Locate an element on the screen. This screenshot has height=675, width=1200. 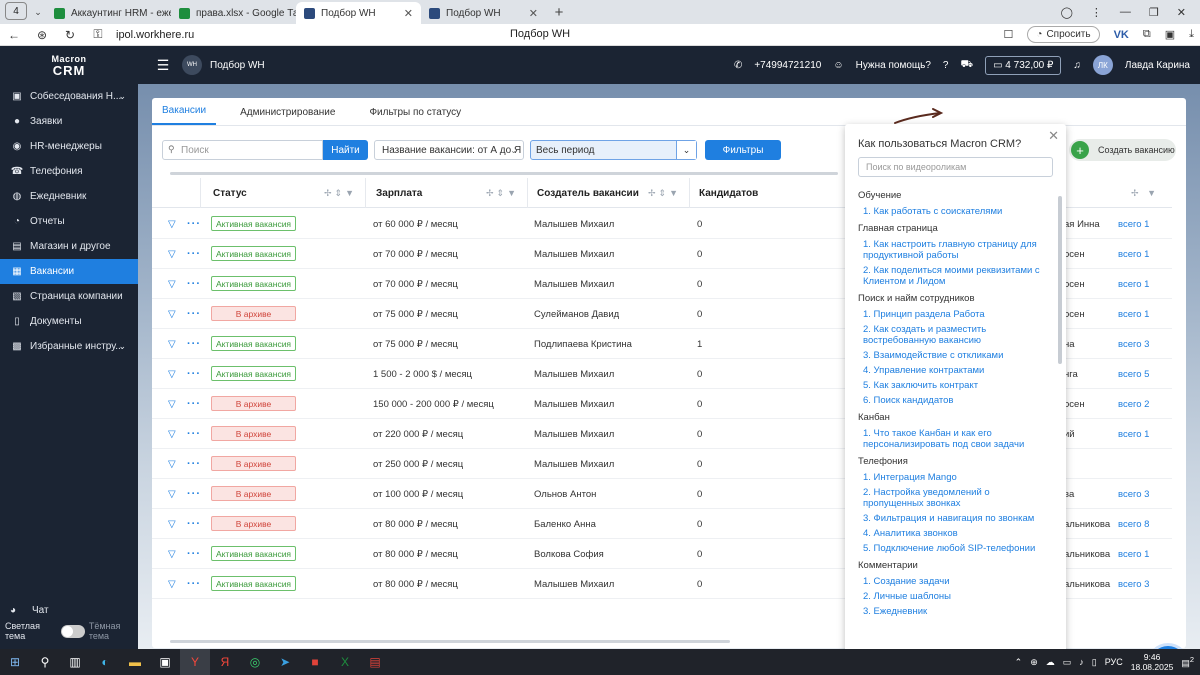
help-video-link: 1. Интеграция Mango is located at coordinates (954, 477).